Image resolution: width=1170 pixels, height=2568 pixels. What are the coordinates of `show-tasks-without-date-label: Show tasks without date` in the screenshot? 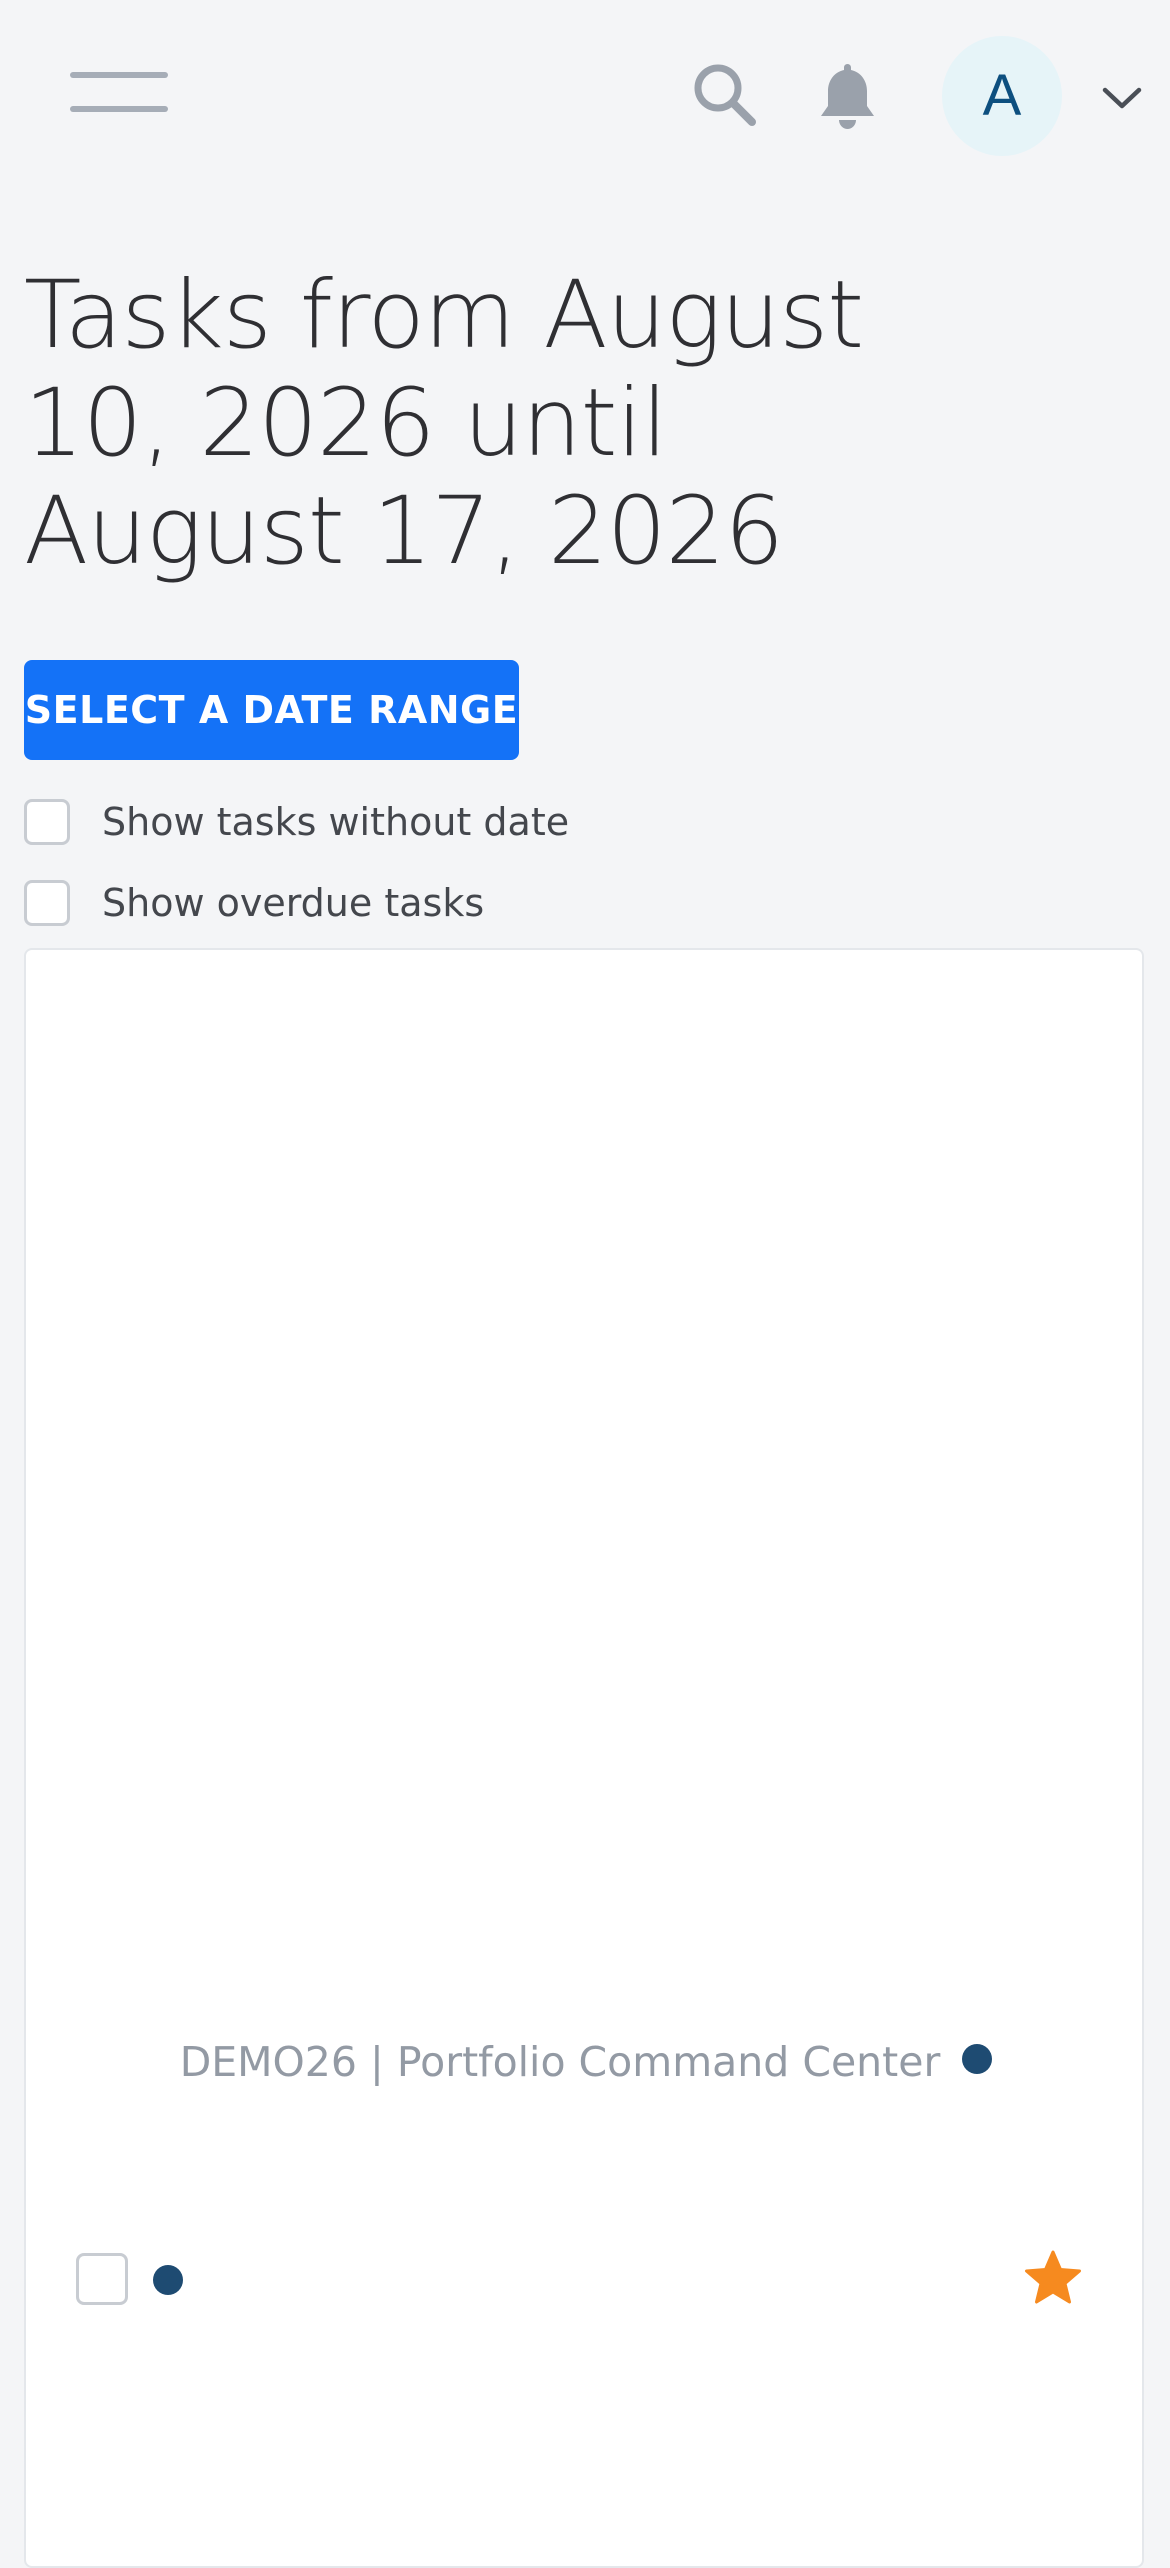 It's located at (336, 822).